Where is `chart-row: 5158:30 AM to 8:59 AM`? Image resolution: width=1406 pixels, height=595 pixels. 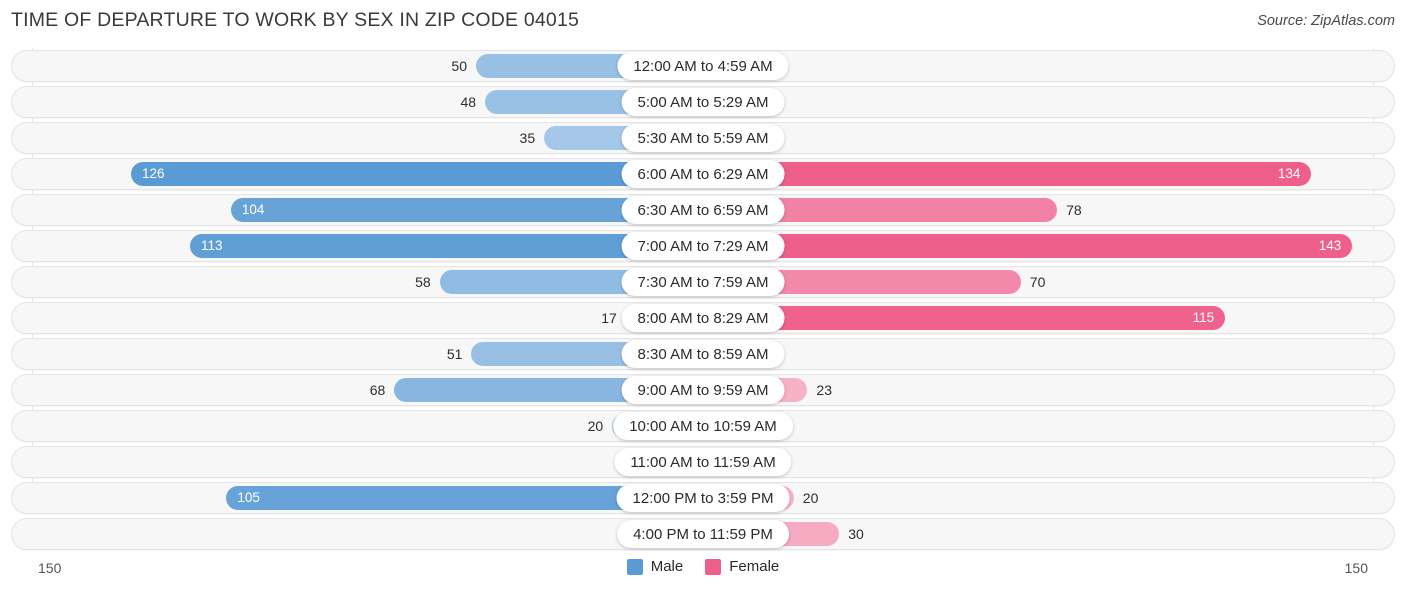
chart-row: 5158:30 AM to 8:59 AM is located at coordinates (703, 354).